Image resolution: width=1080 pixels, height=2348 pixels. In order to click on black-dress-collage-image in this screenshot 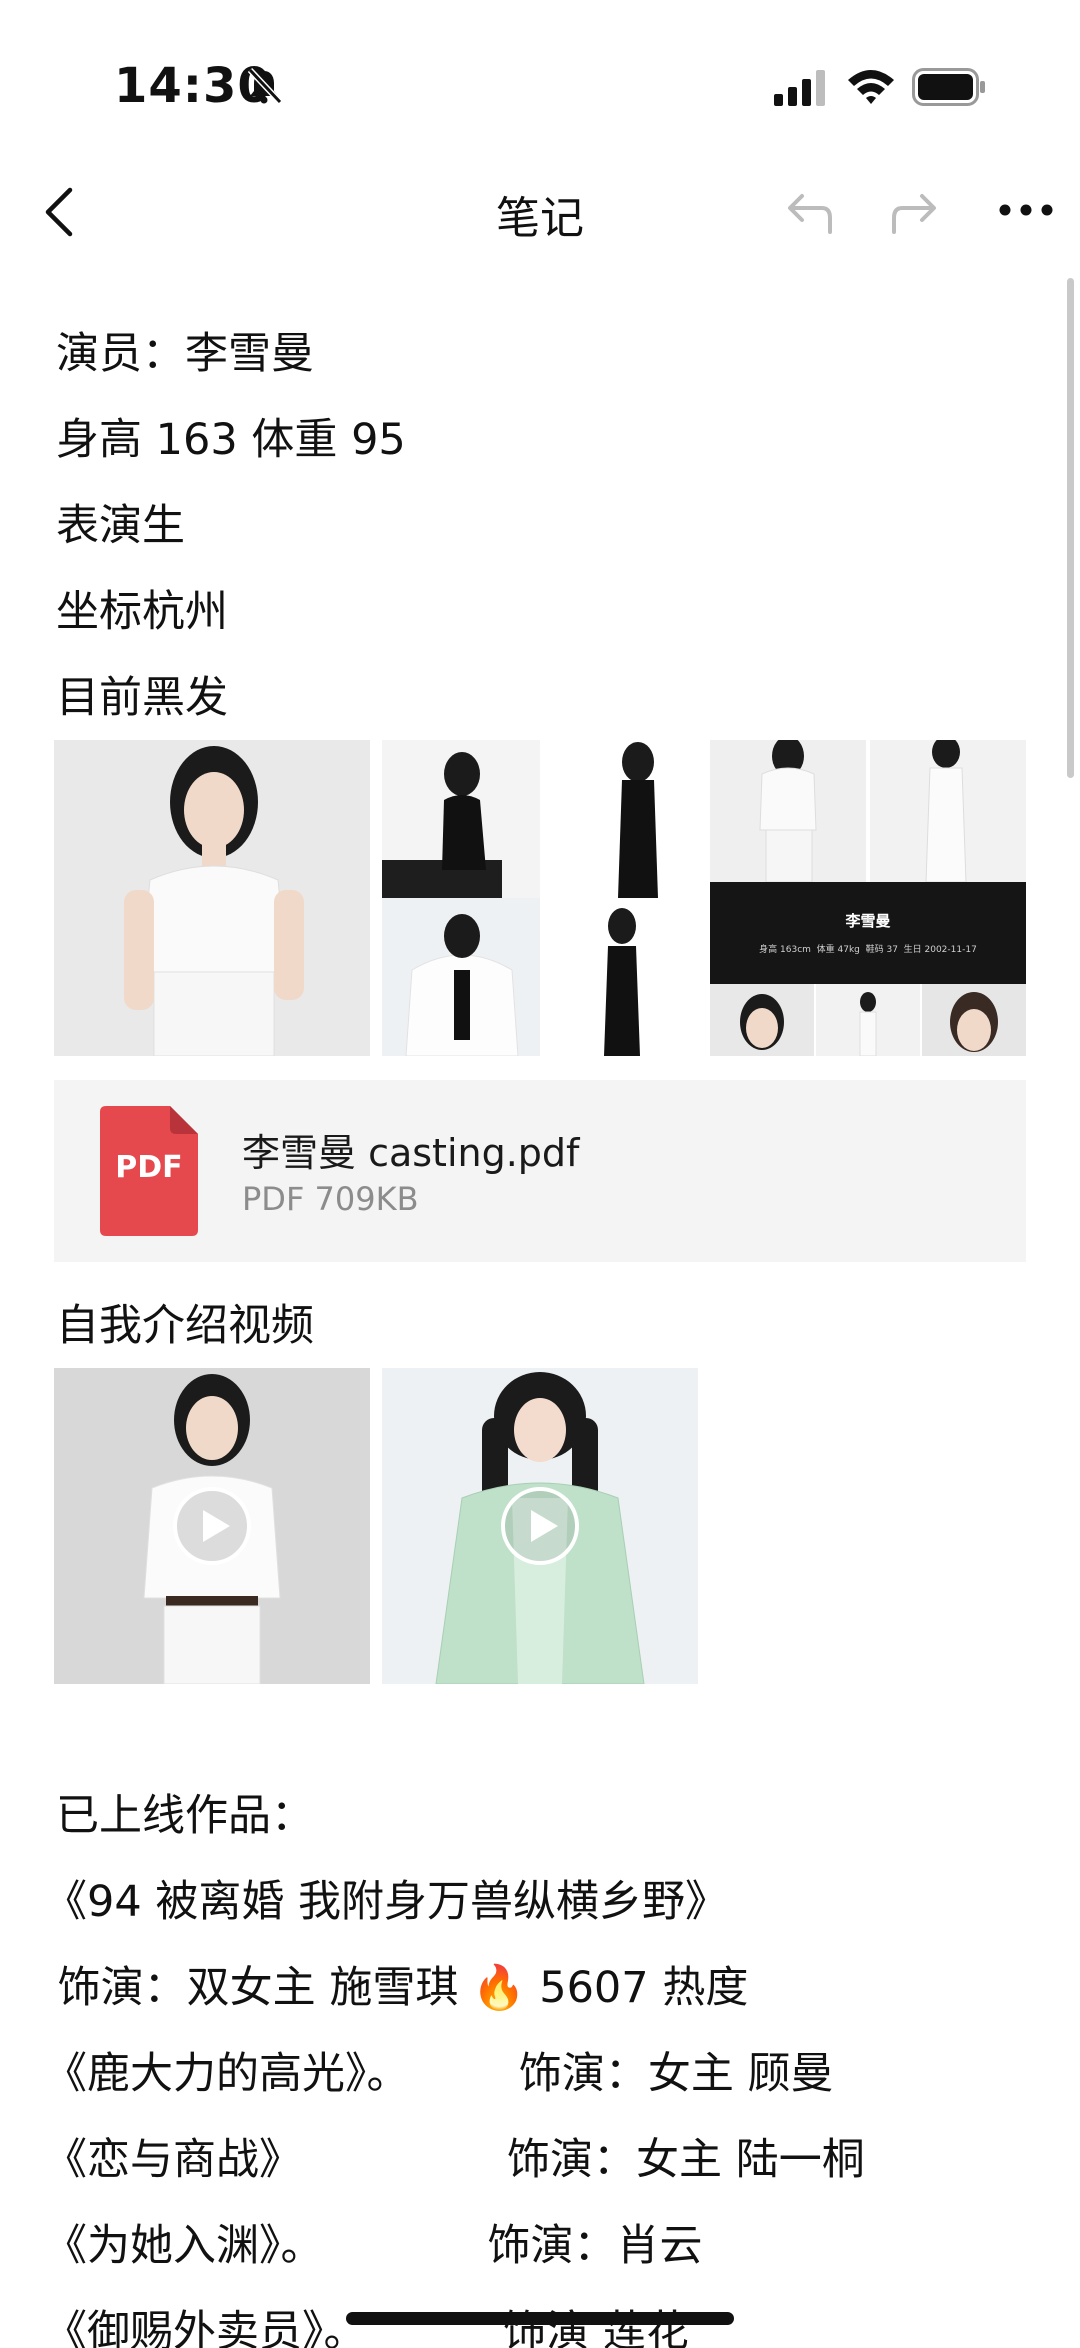, I will do `click(540, 898)`.